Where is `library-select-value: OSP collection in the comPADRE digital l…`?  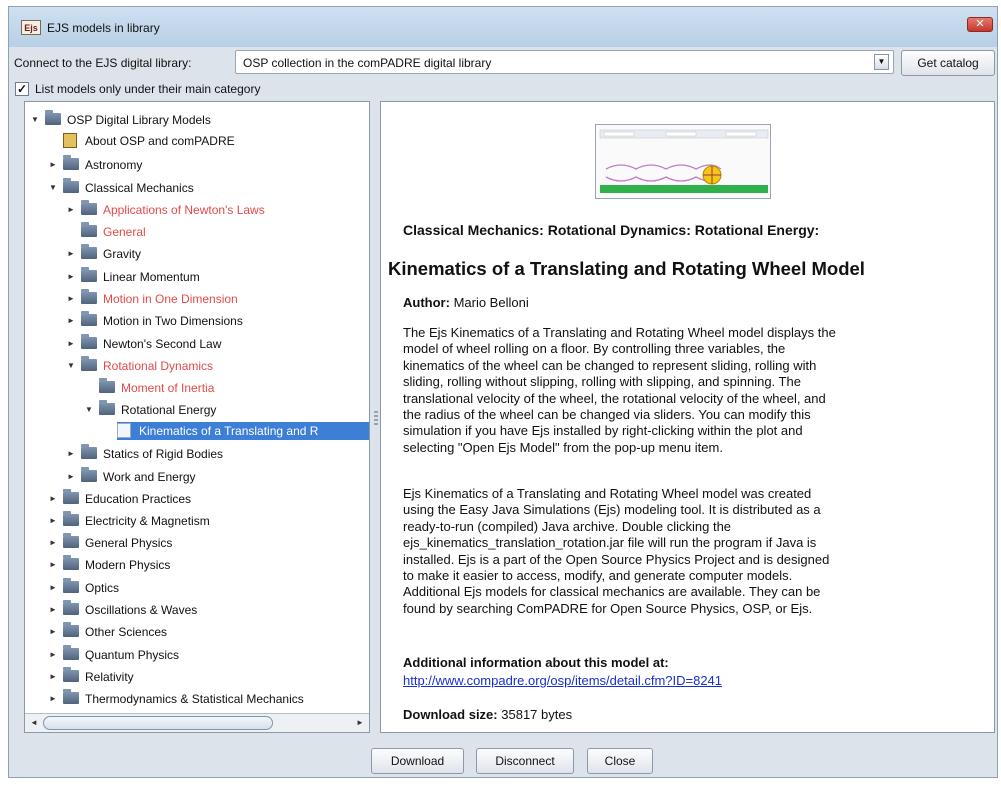 library-select-value: OSP collection in the comPADRE digital l… is located at coordinates (367, 63).